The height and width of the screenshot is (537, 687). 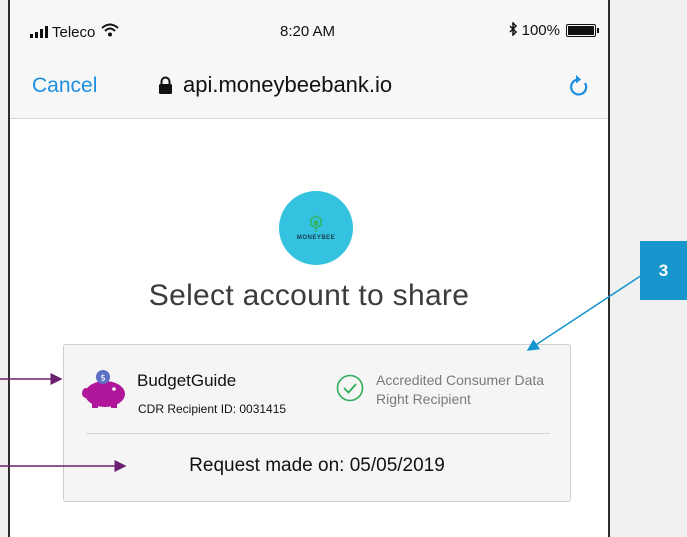 I want to click on status-right: 100%, so click(x=553, y=30).